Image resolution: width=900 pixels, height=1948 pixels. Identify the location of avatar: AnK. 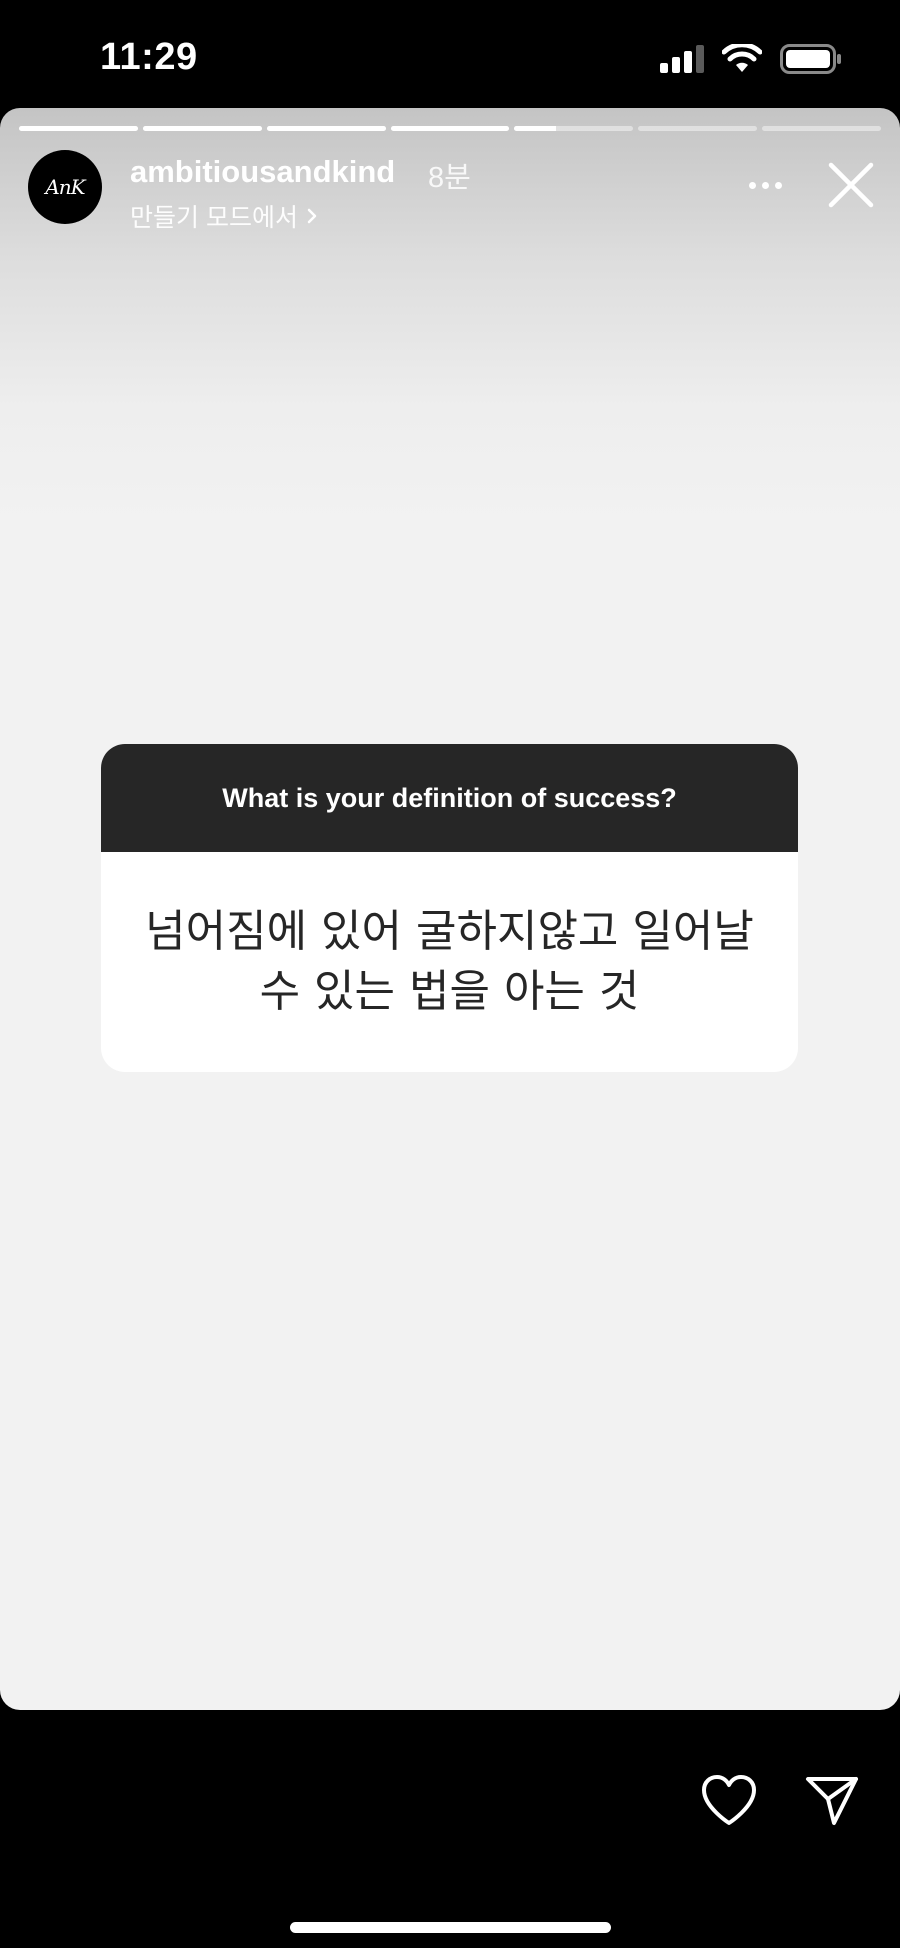
(65, 187).